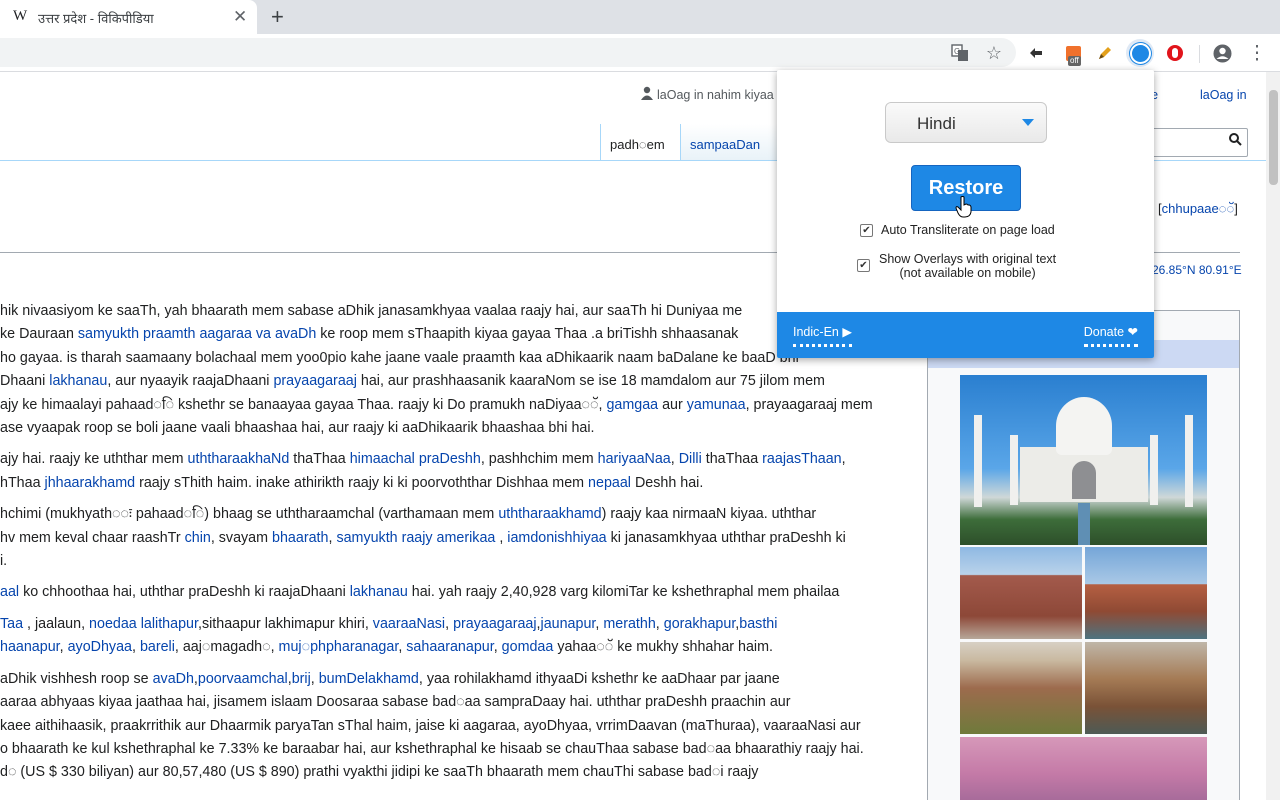 The height and width of the screenshot is (800, 1280). I want to click on browser-menu-icon: ⋮, so click(1257, 53).